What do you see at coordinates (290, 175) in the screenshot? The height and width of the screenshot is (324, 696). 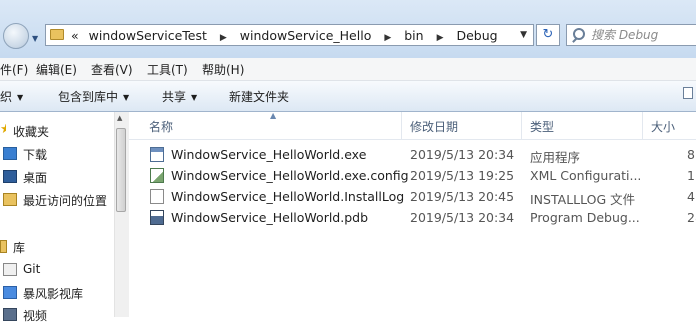 I see `file-name: WindowService_HelloWorld.exe.config` at bounding box center [290, 175].